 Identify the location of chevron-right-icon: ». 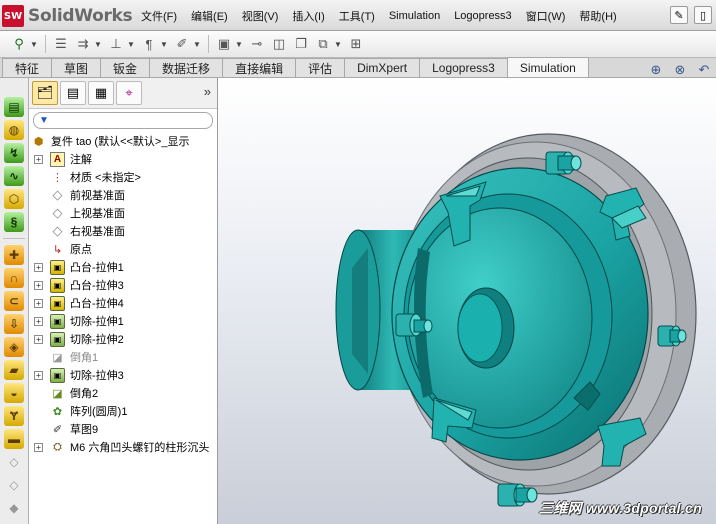
(207, 91).